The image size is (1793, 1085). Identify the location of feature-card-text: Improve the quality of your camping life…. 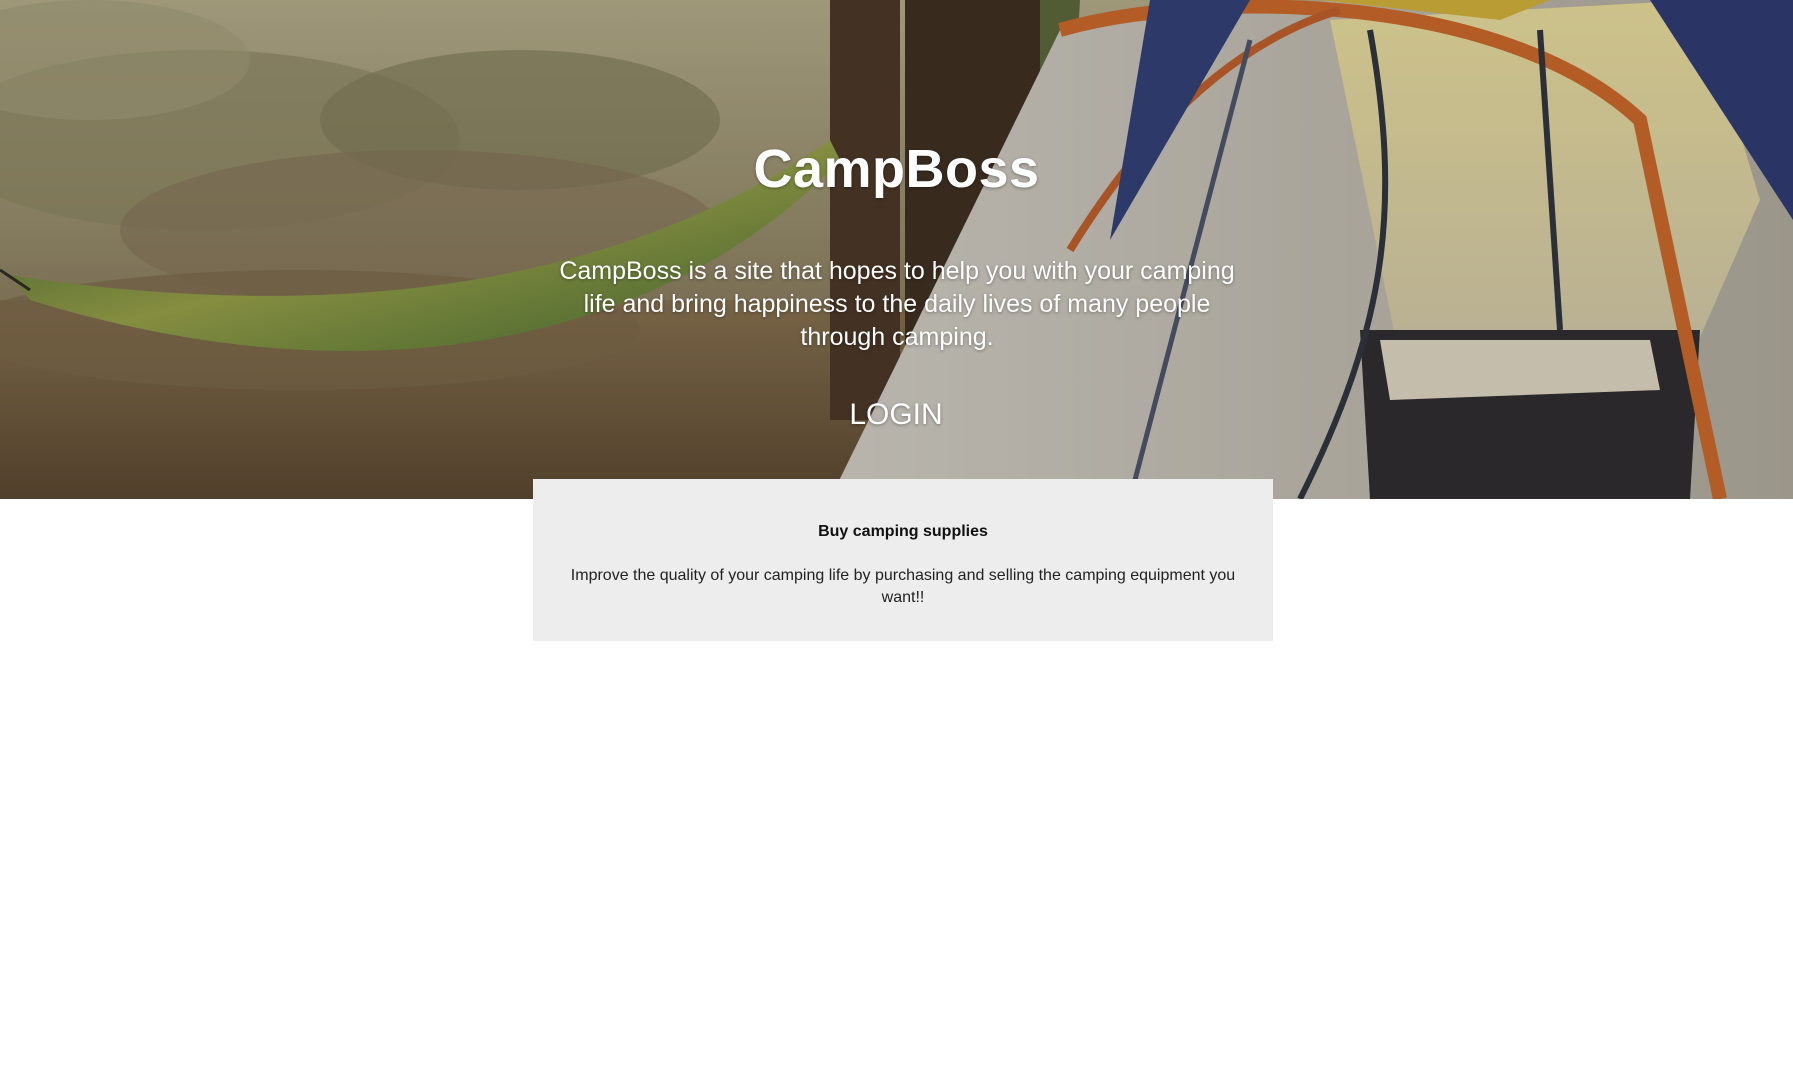
(903, 586).